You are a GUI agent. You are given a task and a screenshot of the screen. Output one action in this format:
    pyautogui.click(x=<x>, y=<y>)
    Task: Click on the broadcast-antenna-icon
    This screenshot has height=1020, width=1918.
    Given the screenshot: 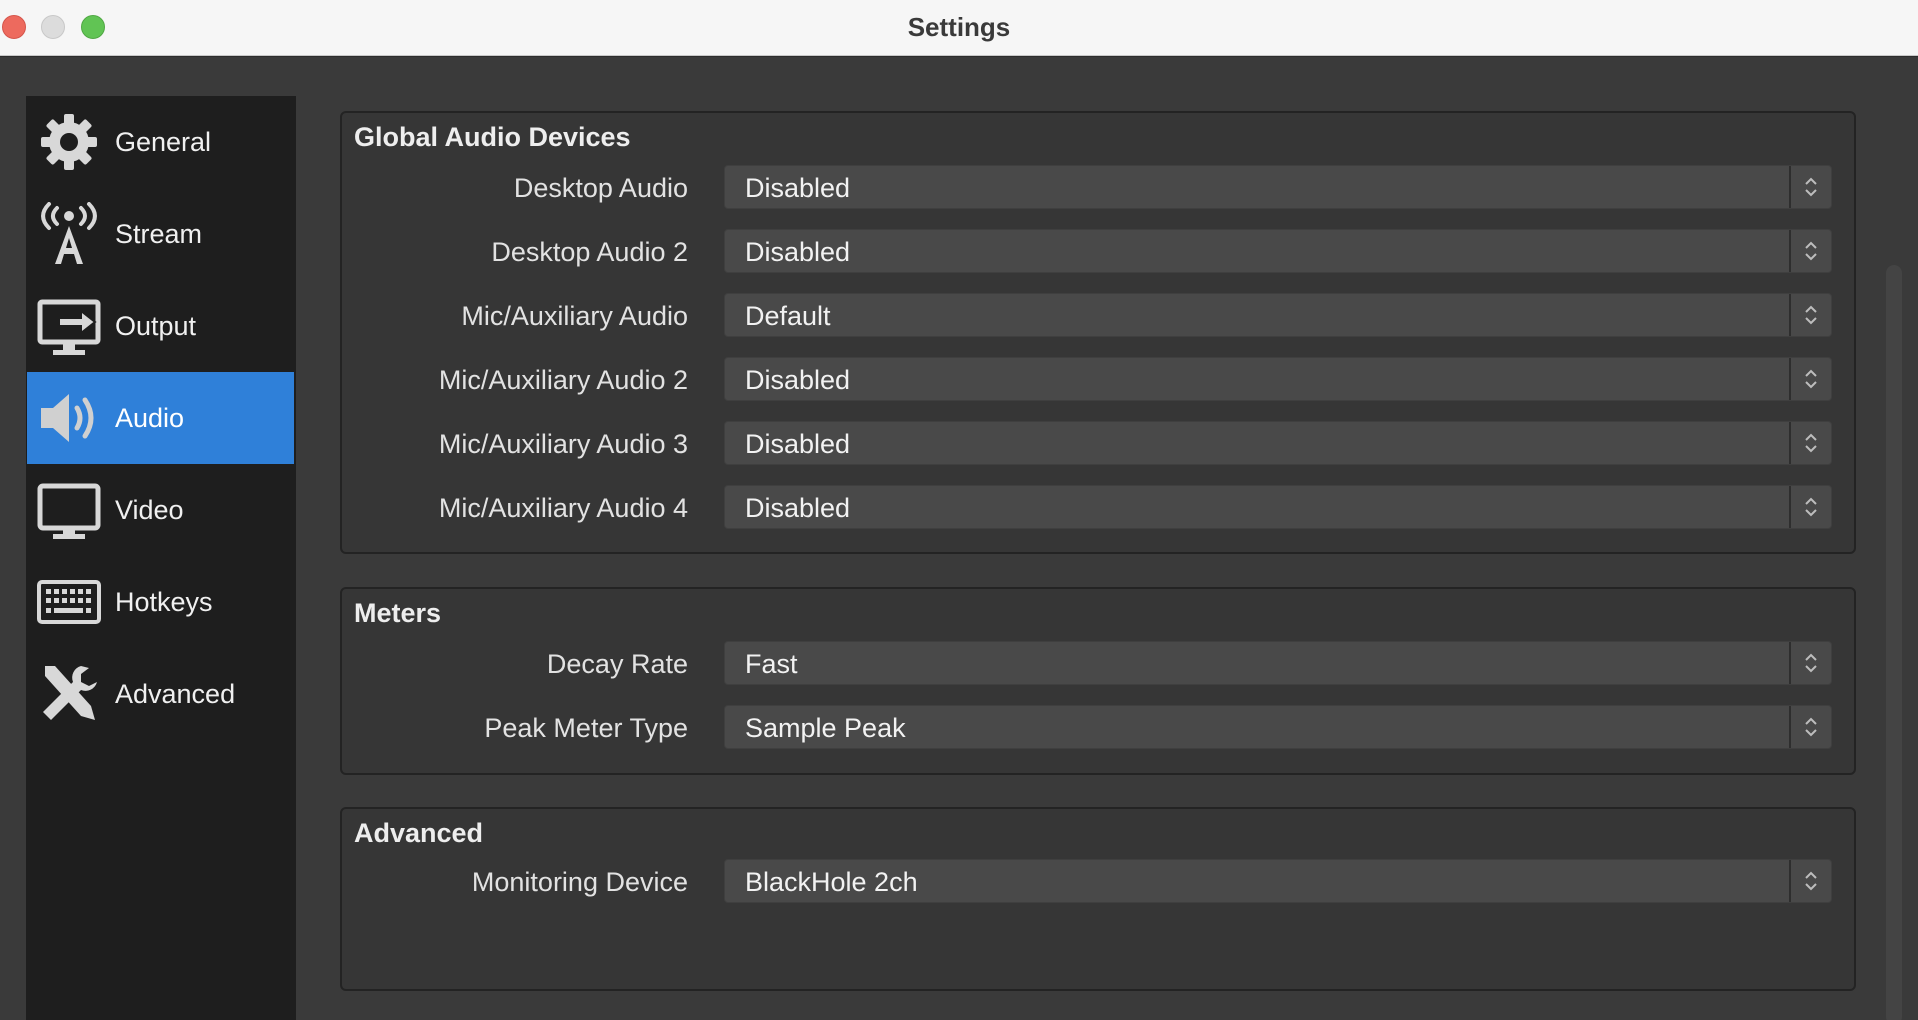 What is the action you would take?
    pyautogui.click(x=69, y=234)
    